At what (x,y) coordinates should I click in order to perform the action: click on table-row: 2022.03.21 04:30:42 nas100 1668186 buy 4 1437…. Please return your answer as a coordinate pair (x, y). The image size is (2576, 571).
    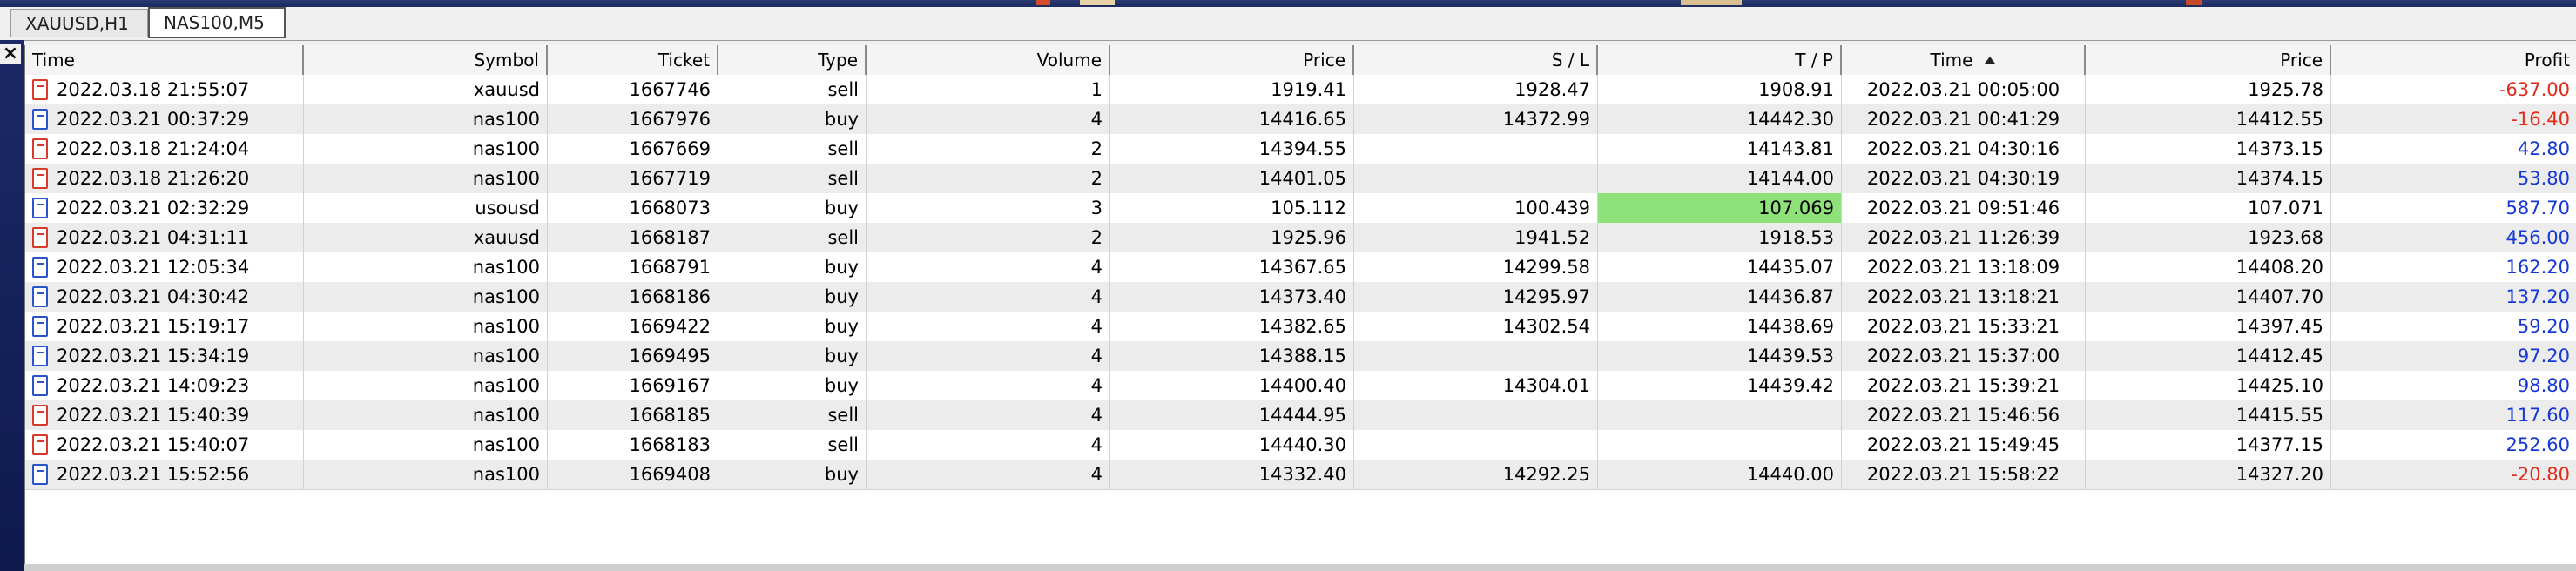
    Looking at the image, I should click on (1300, 297).